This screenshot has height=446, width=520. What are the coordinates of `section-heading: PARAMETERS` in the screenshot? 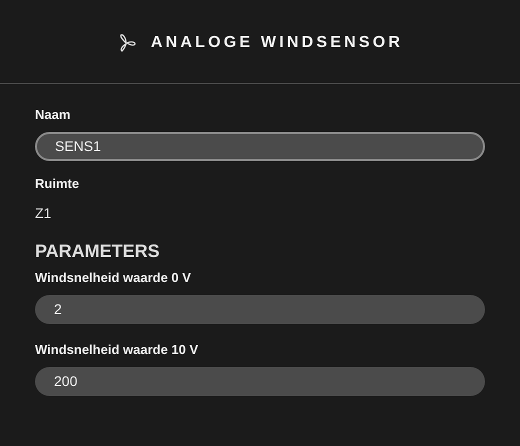 It's located at (98, 251).